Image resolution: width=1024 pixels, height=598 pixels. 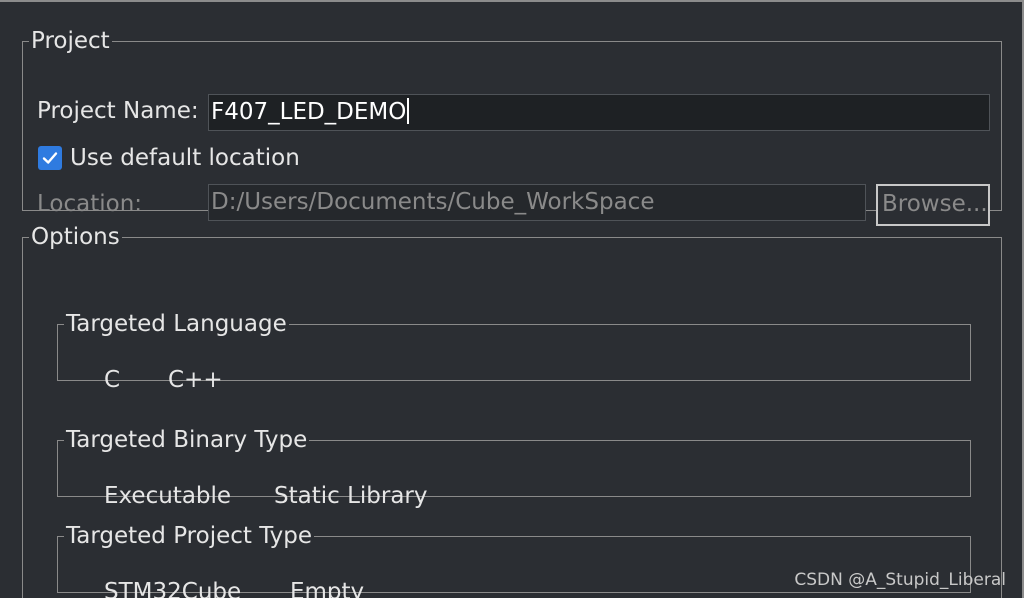 What do you see at coordinates (172, 587) in the screenshot?
I see `project-type-option-stm32cube: STM32Cube` at bounding box center [172, 587].